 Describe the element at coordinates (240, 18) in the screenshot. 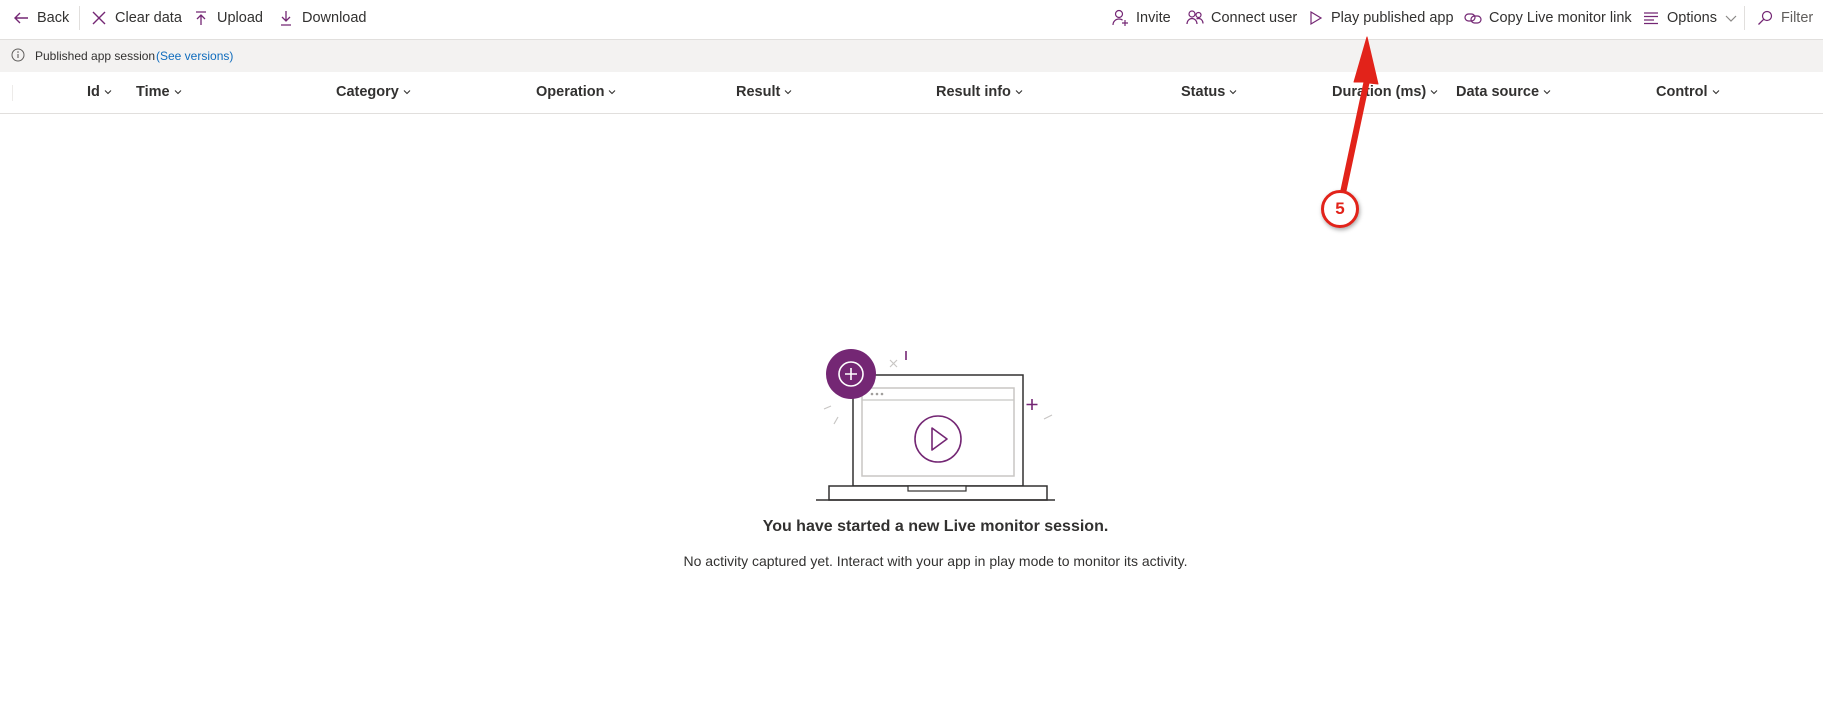

I see `upload-label: Upload` at that location.